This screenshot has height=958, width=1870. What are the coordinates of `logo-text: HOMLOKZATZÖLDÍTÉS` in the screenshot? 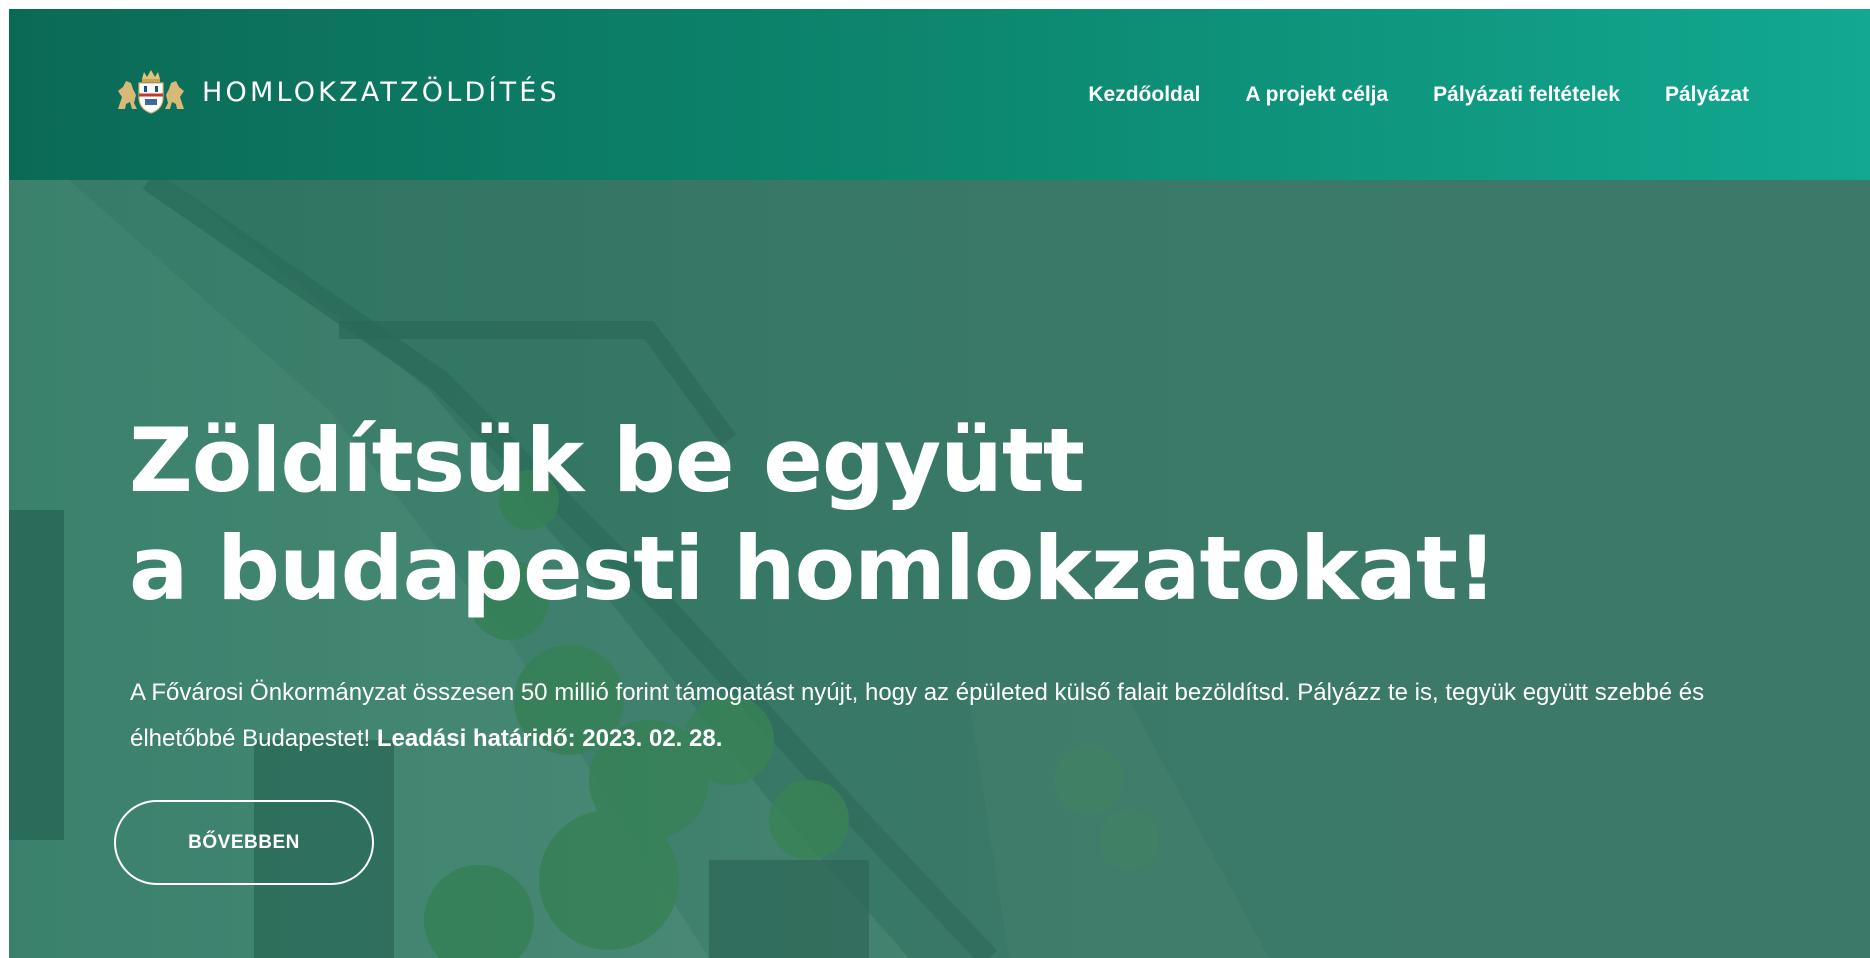 It's located at (381, 92).